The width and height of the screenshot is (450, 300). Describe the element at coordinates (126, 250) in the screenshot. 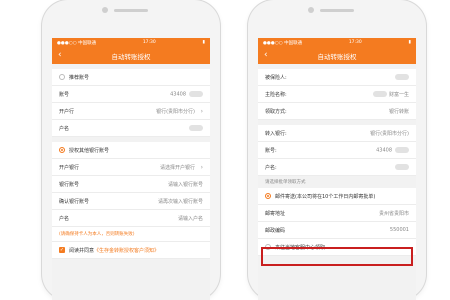

I see `agreement-link: 《生存金转账授权客户须知》` at that location.